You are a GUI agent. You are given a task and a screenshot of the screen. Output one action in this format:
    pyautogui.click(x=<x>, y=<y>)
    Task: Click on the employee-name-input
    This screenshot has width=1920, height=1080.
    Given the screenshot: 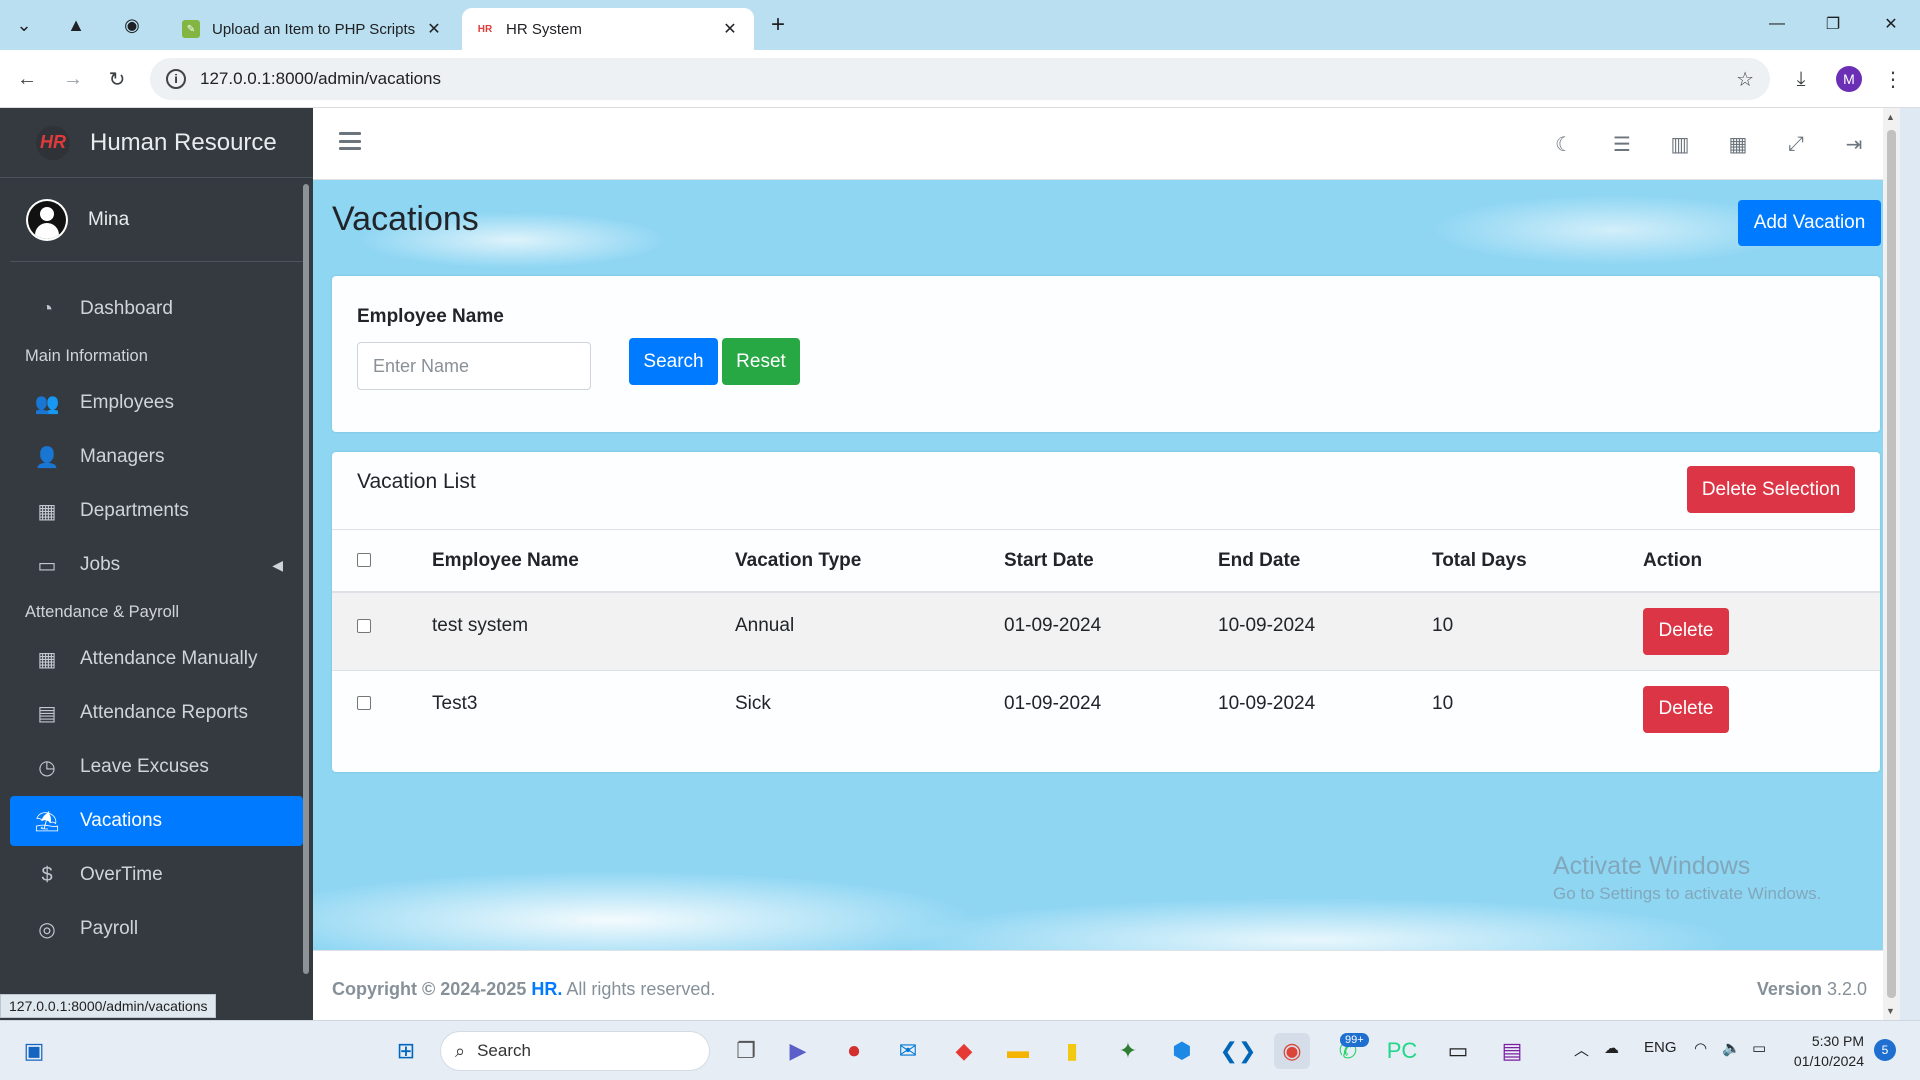 What is the action you would take?
    pyautogui.click(x=474, y=366)
    